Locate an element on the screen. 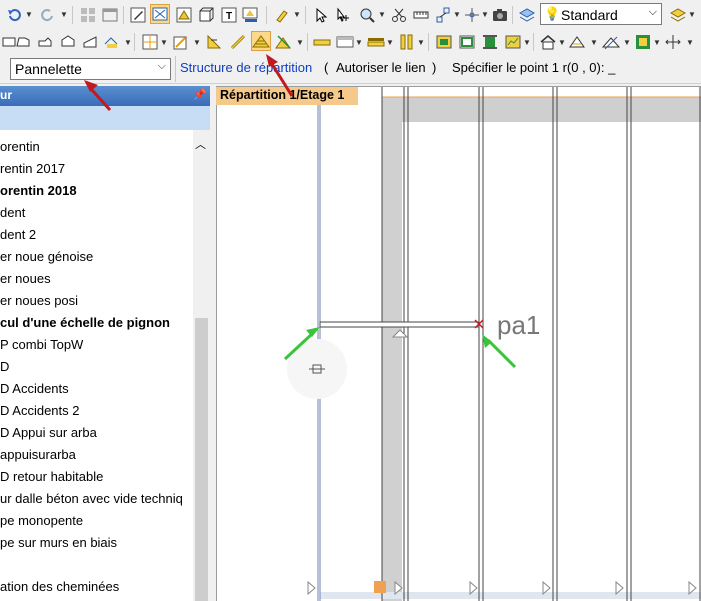 The height and width of the screenshot is (601, 701). pin-icon: 📌 is located at coordinates (200, 94).